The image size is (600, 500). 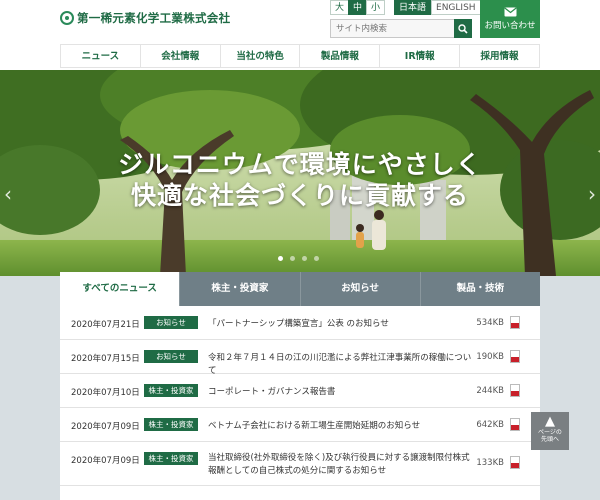 I want to click on nav-item-company: 会社情報, so click(x=179, y=56).